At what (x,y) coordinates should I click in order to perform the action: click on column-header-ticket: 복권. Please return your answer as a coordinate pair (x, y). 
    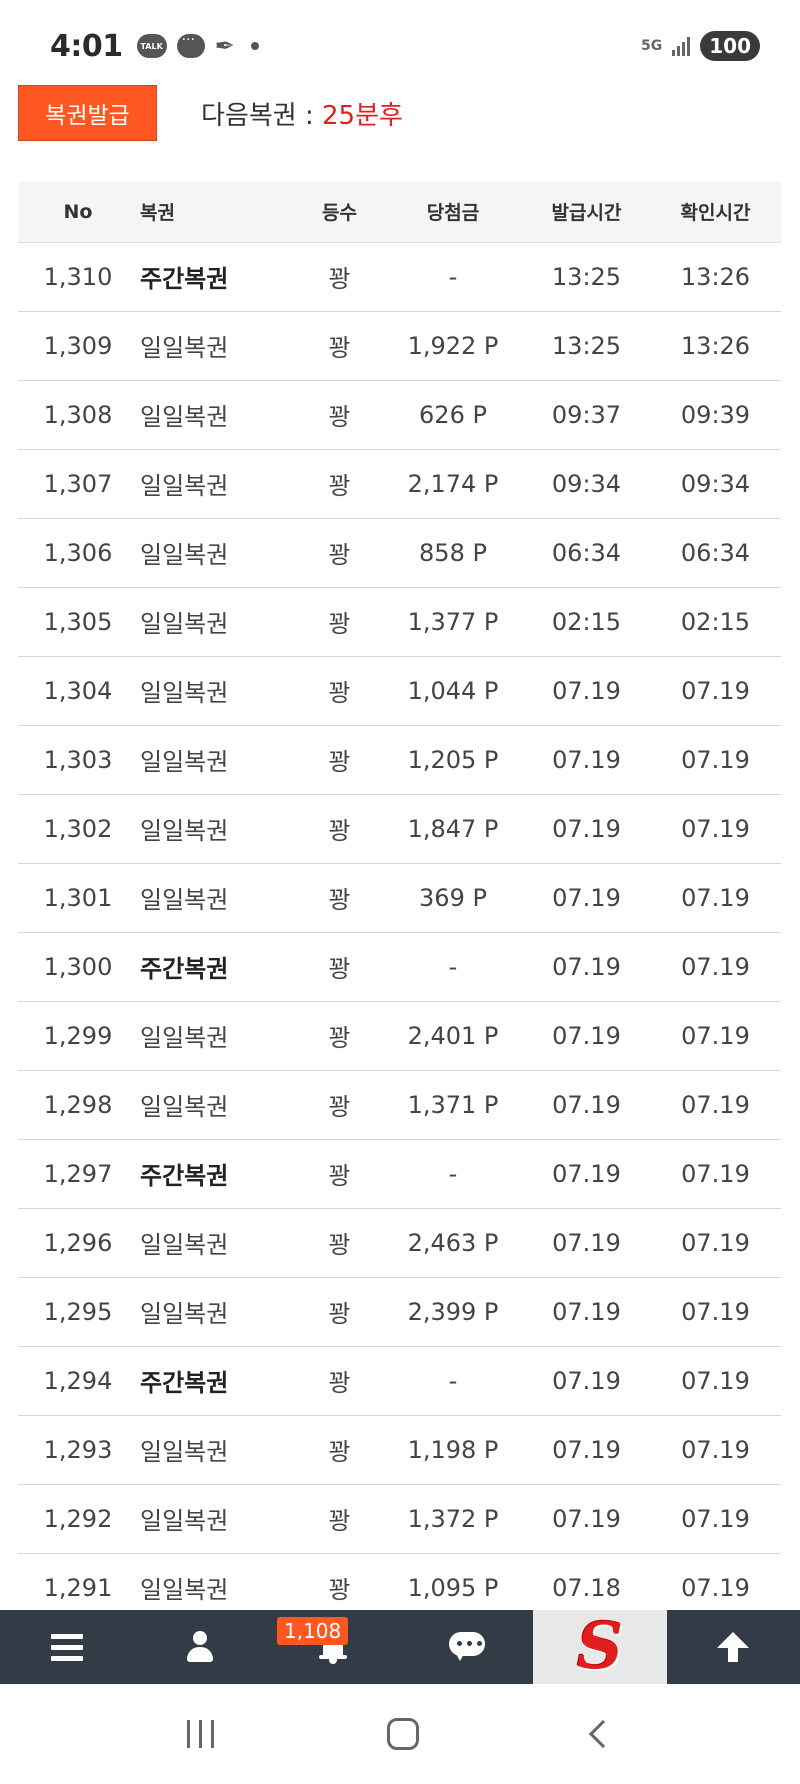
    Looking at the image, I should click on (217, 212).